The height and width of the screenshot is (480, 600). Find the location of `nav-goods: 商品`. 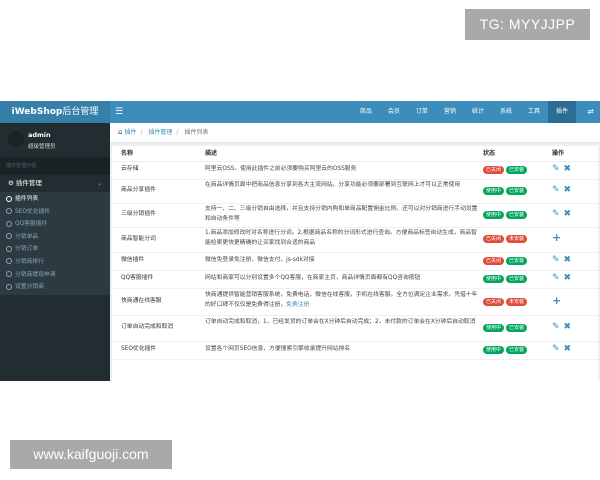

nav-goods: 商品 is located at coordinates (366, 112).